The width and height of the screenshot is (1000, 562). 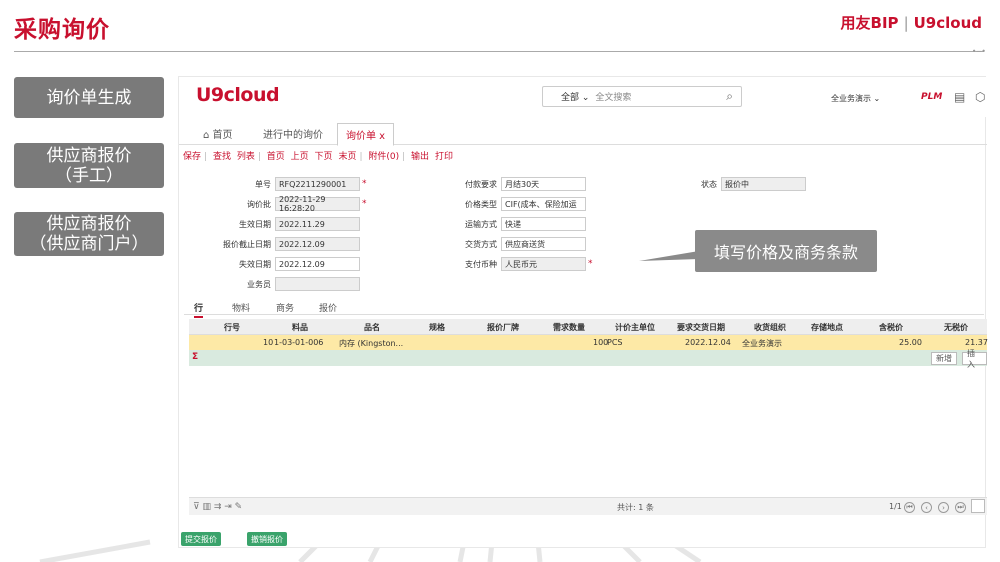 What do you see at coordinates (575, 96) in the screenshot?
I see `search-scope-select: 全部 ⌄` at bounding box center [575, 96].